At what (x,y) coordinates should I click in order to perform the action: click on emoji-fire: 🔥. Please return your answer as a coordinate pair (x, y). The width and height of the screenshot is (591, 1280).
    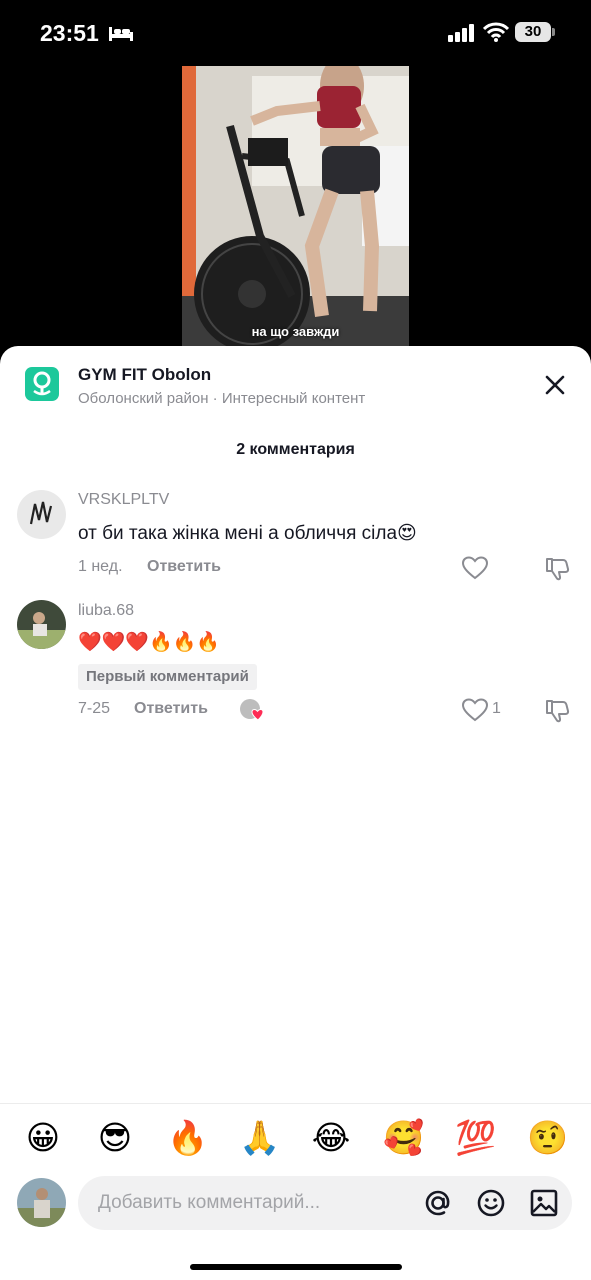
    Looking at the image, I should click on (187, 1138).